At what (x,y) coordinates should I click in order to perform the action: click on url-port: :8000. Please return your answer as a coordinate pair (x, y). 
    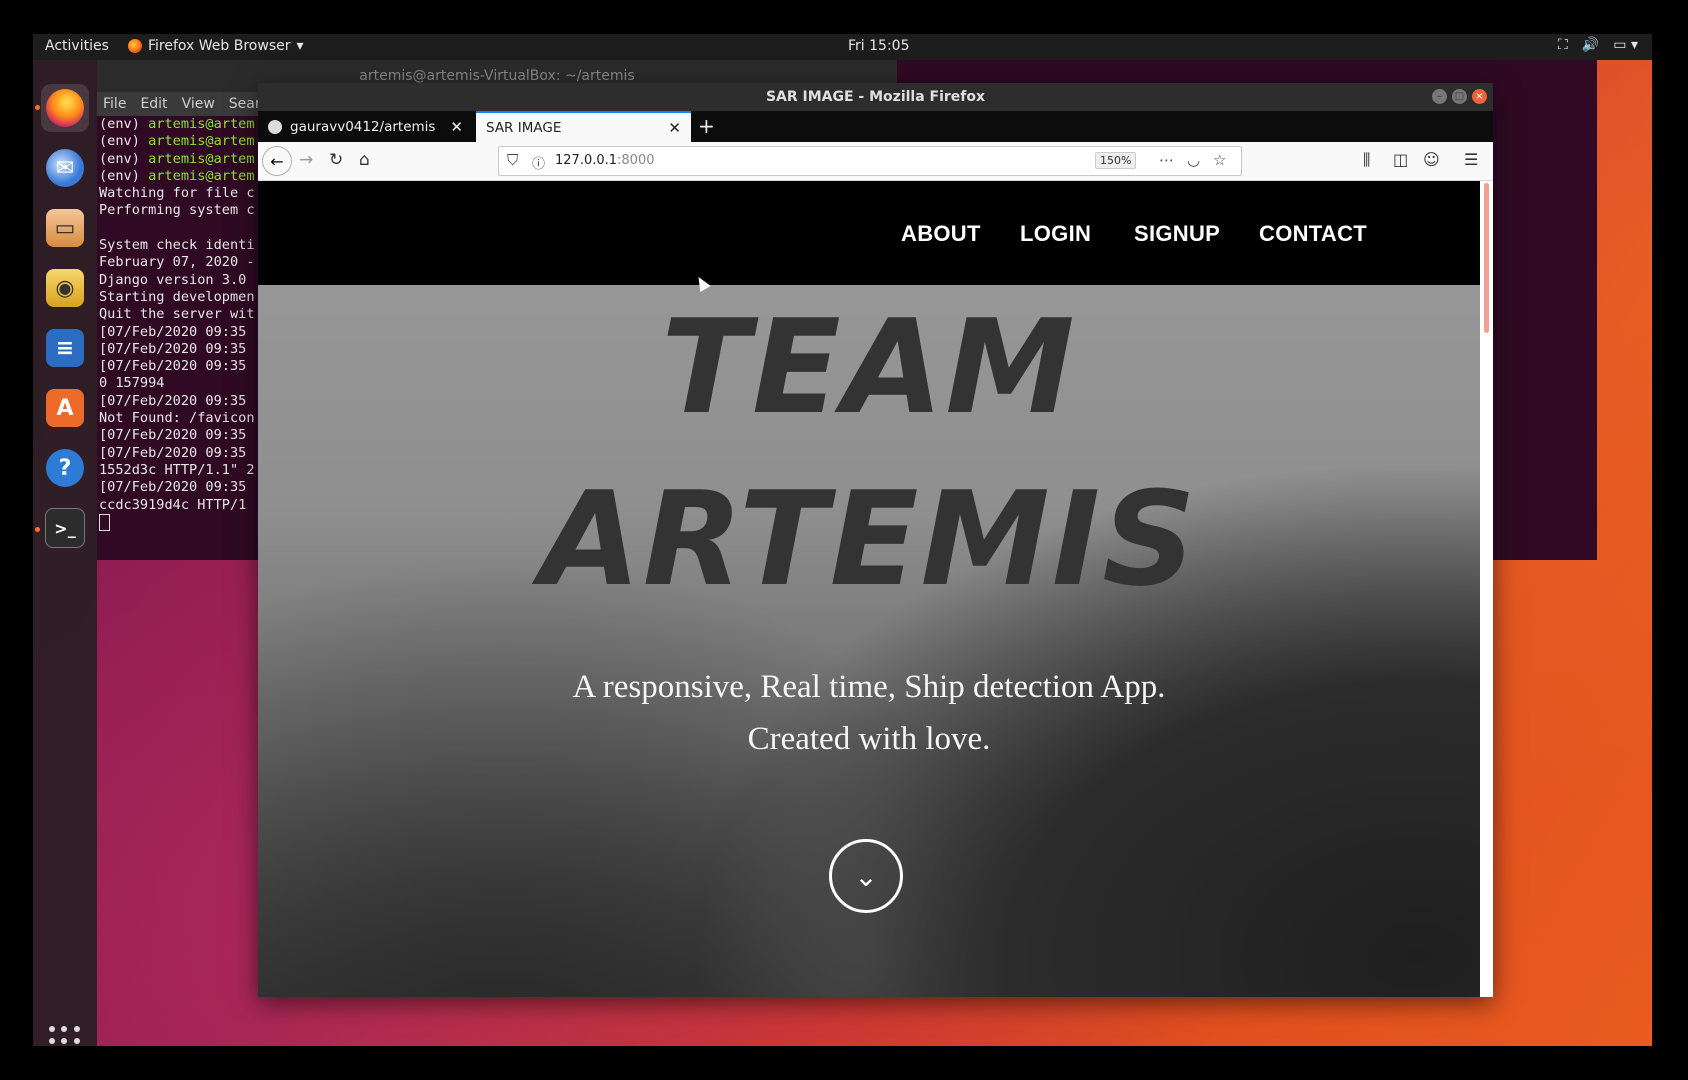
    Looking at the image, I should click on (636, 160).